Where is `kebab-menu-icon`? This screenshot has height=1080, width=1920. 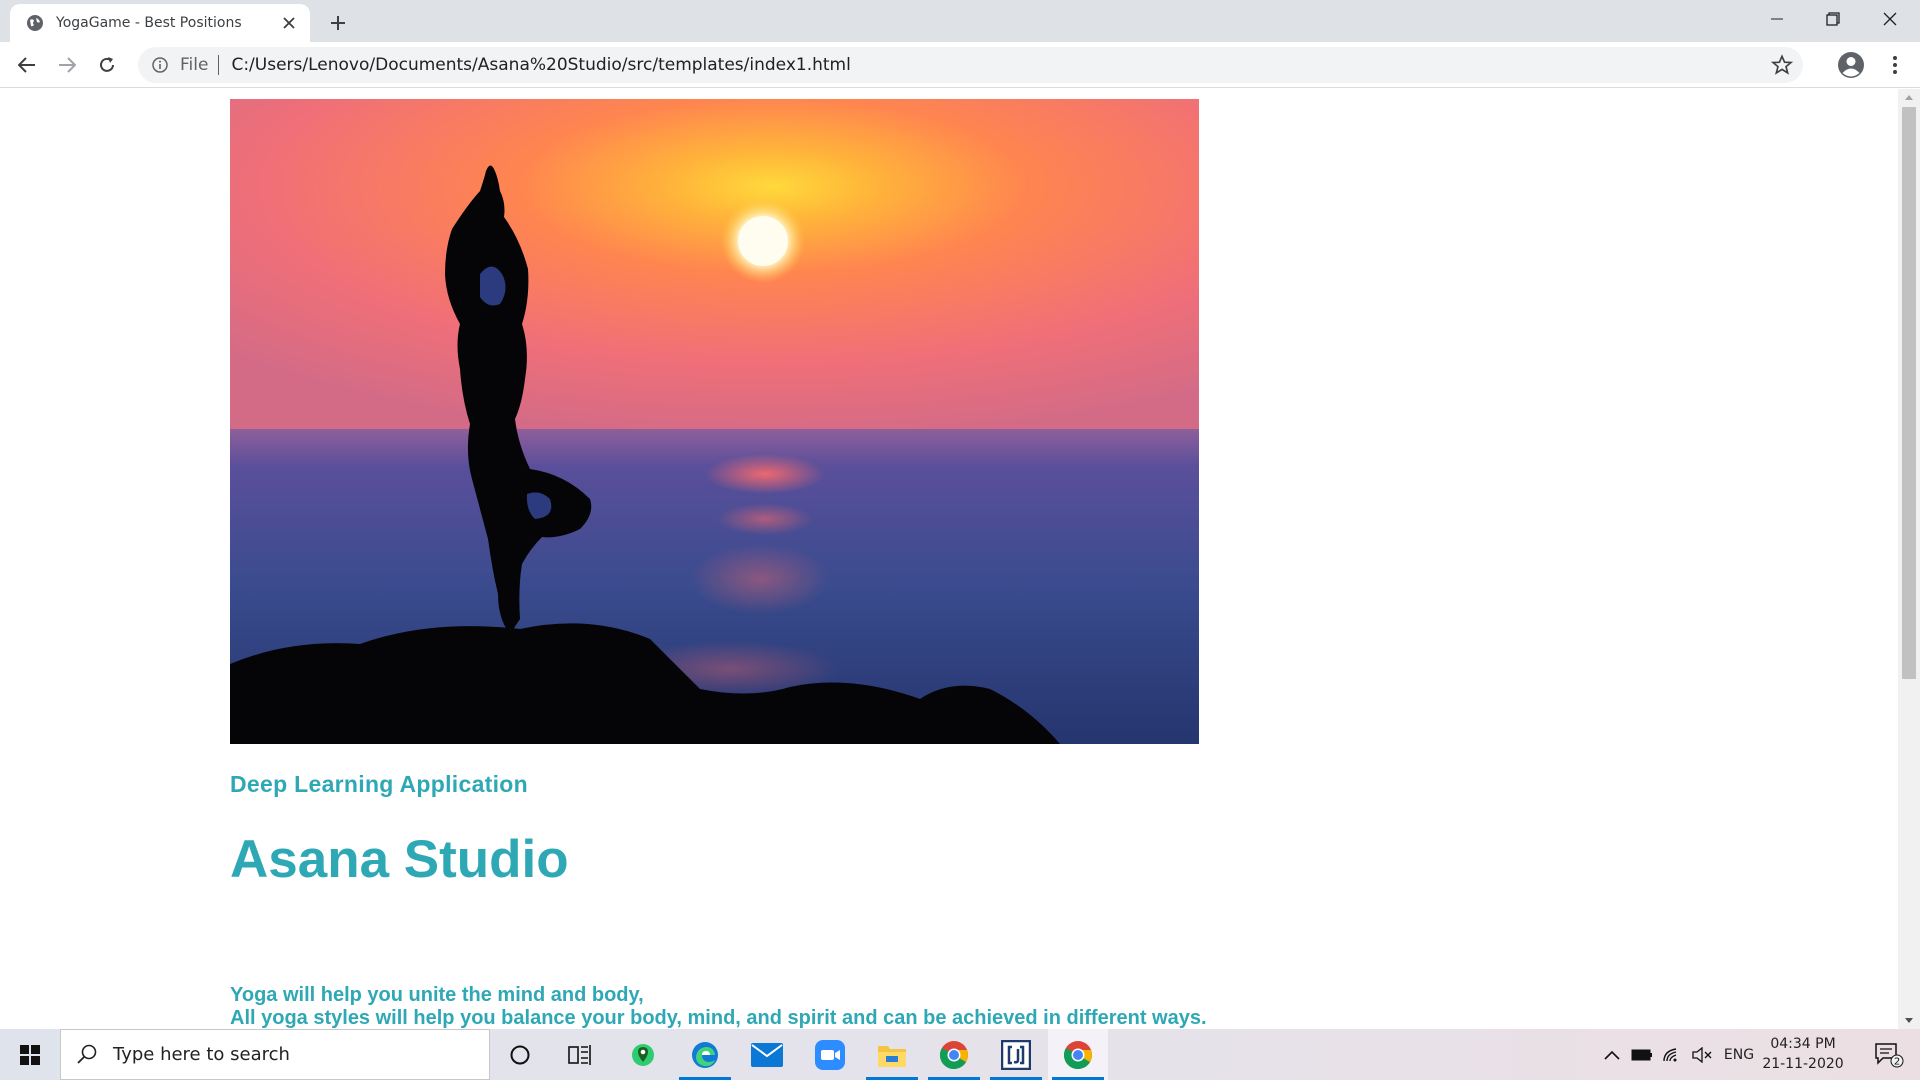
kebab-menu-icon is located at coordinates (1895, 65).